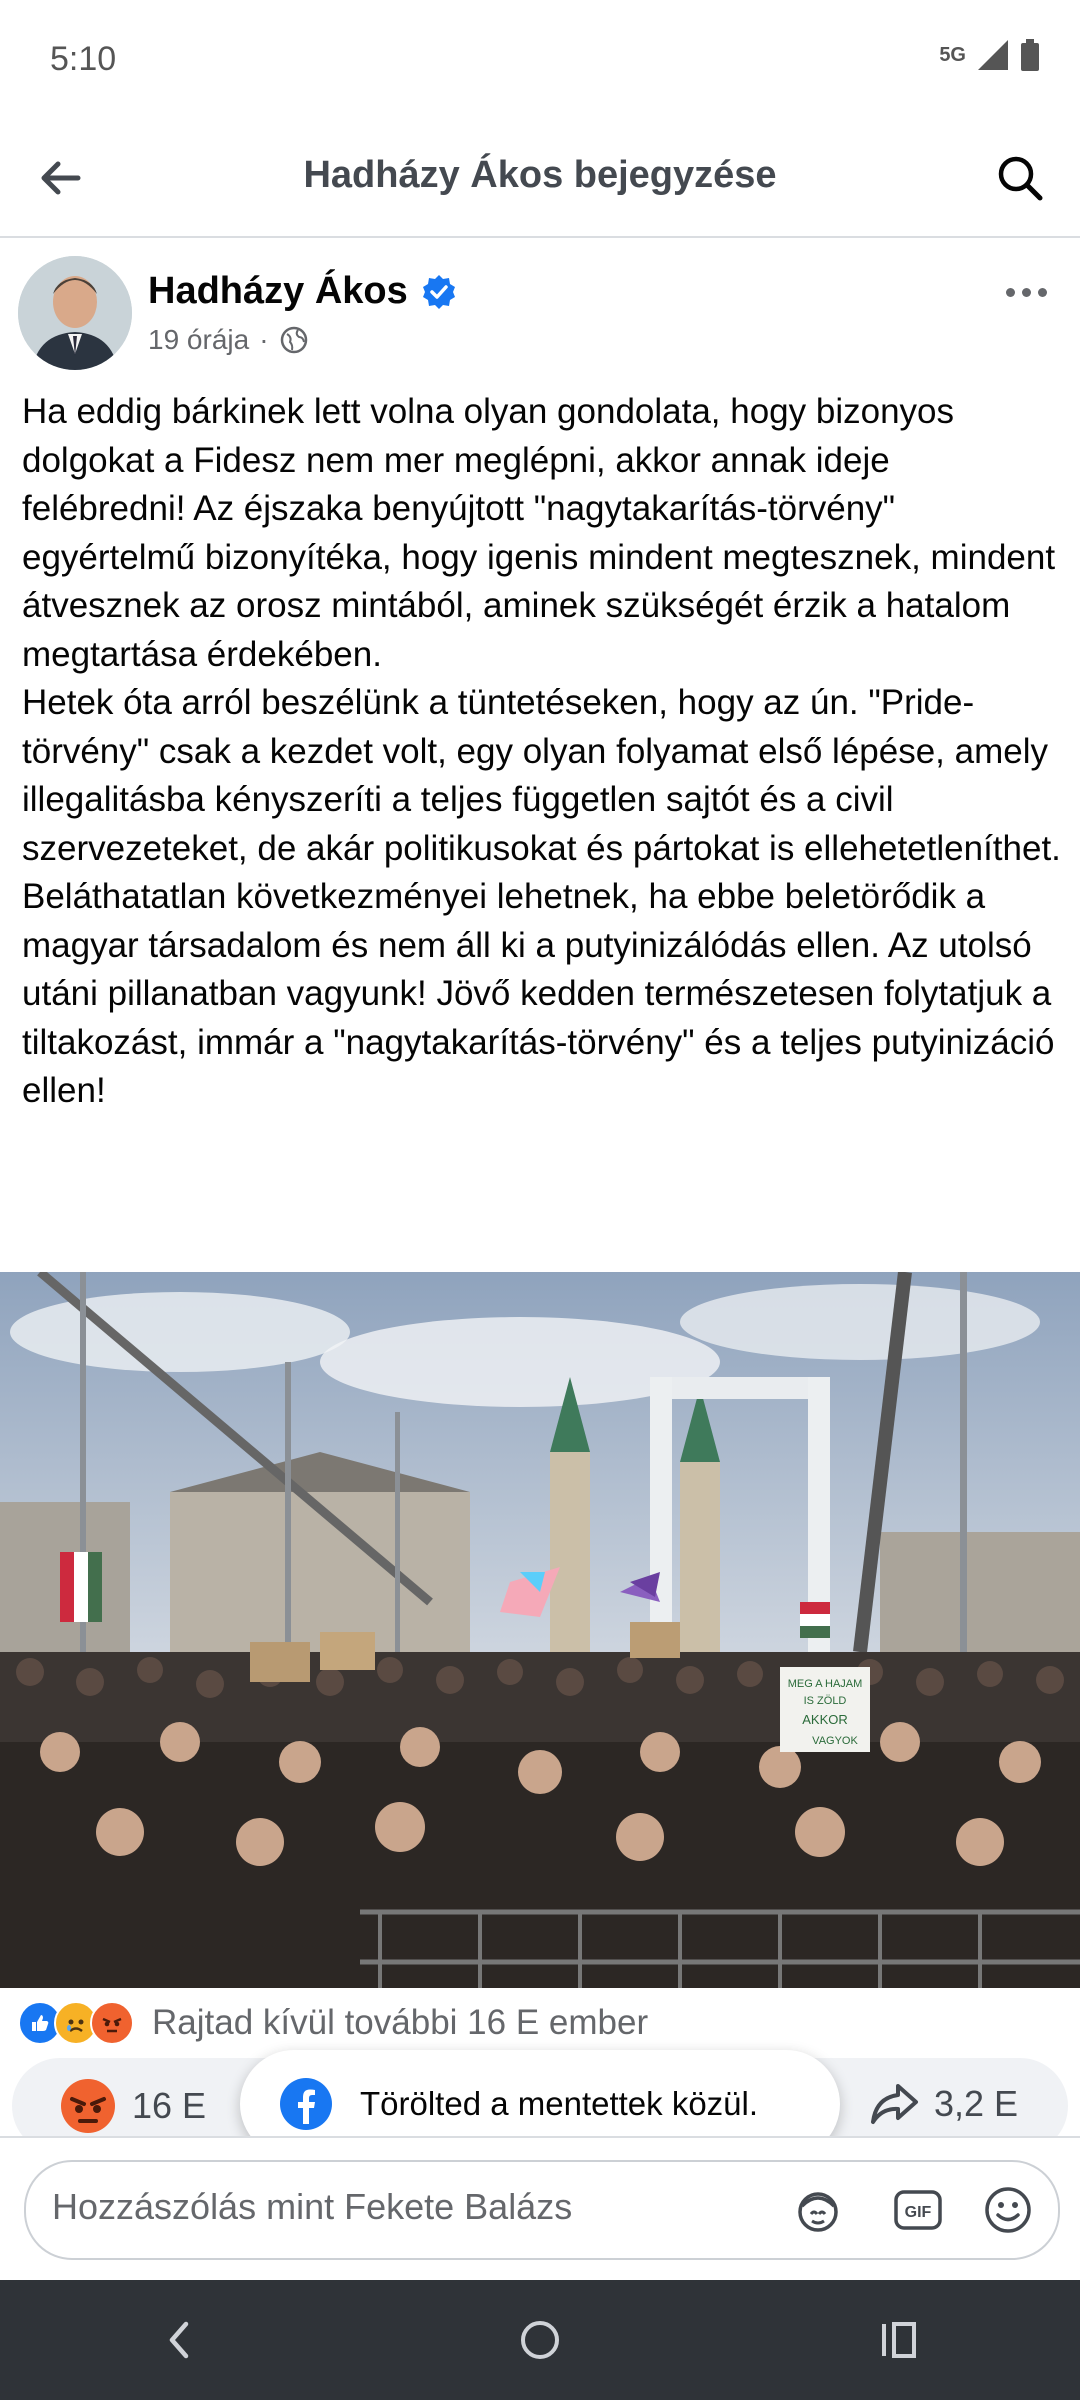  I want to click on reaction-count: 16 E, so click(169, 2105).